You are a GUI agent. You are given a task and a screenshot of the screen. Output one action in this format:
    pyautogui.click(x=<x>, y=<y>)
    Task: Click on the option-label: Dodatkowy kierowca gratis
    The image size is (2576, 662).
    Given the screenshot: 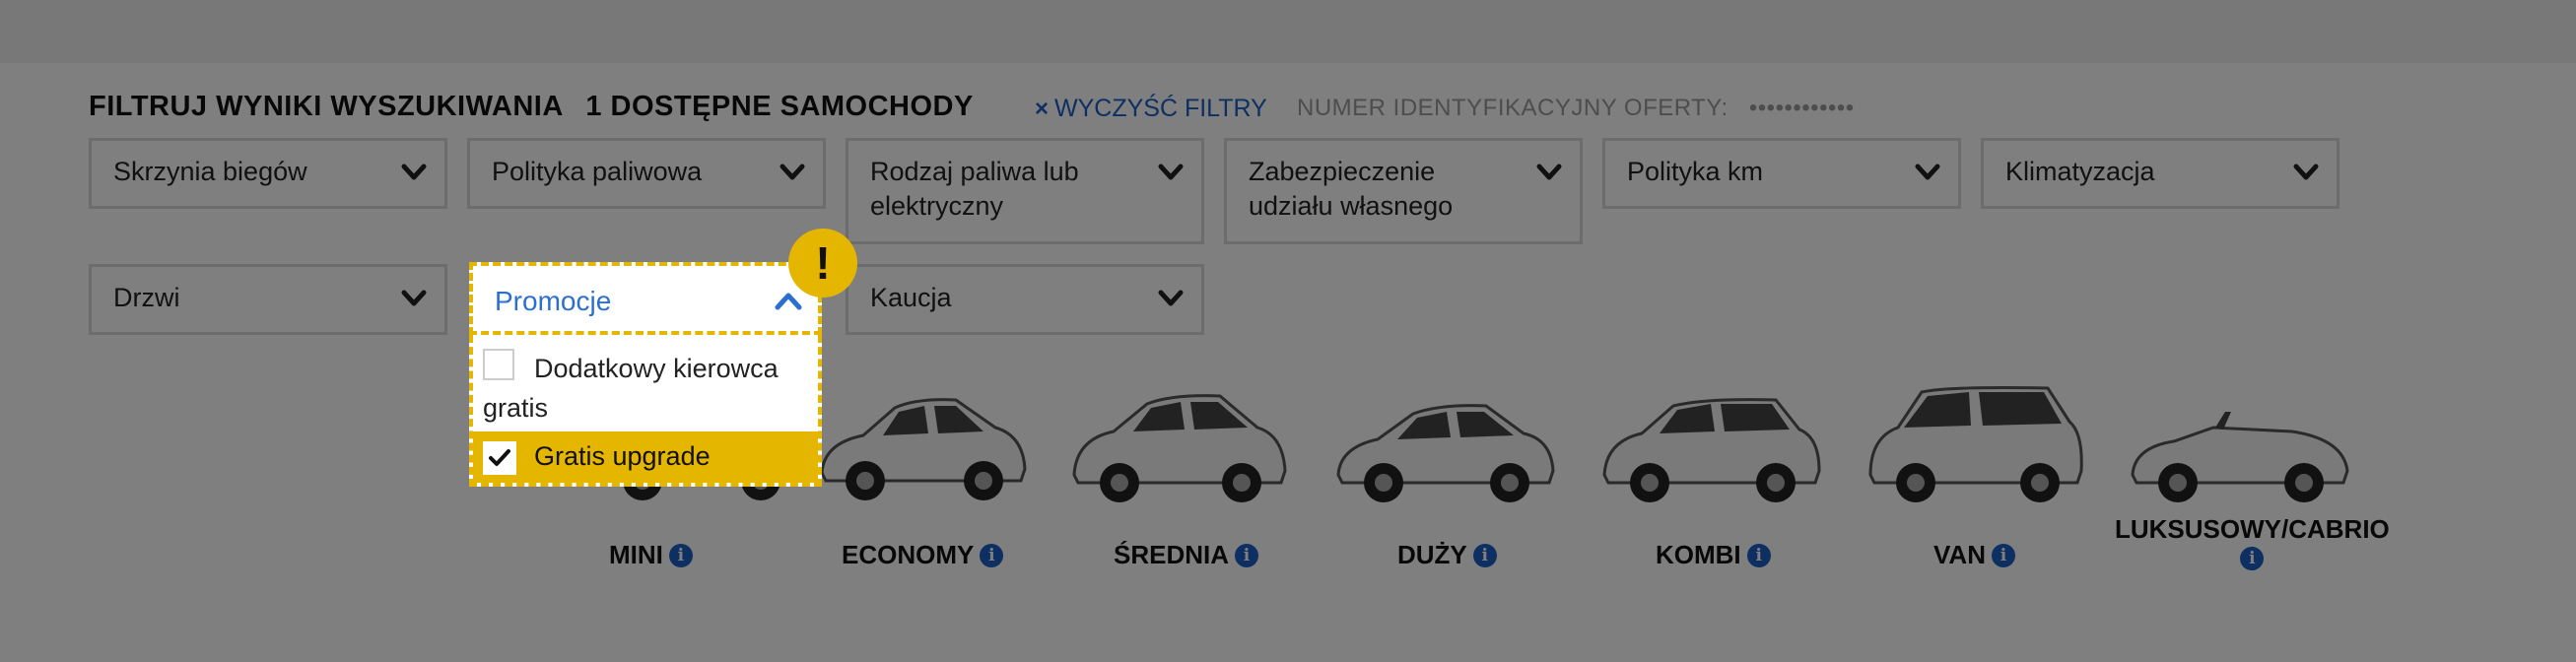 What is the action you would take?
    pyautogui.click(x=631, y=389)
    